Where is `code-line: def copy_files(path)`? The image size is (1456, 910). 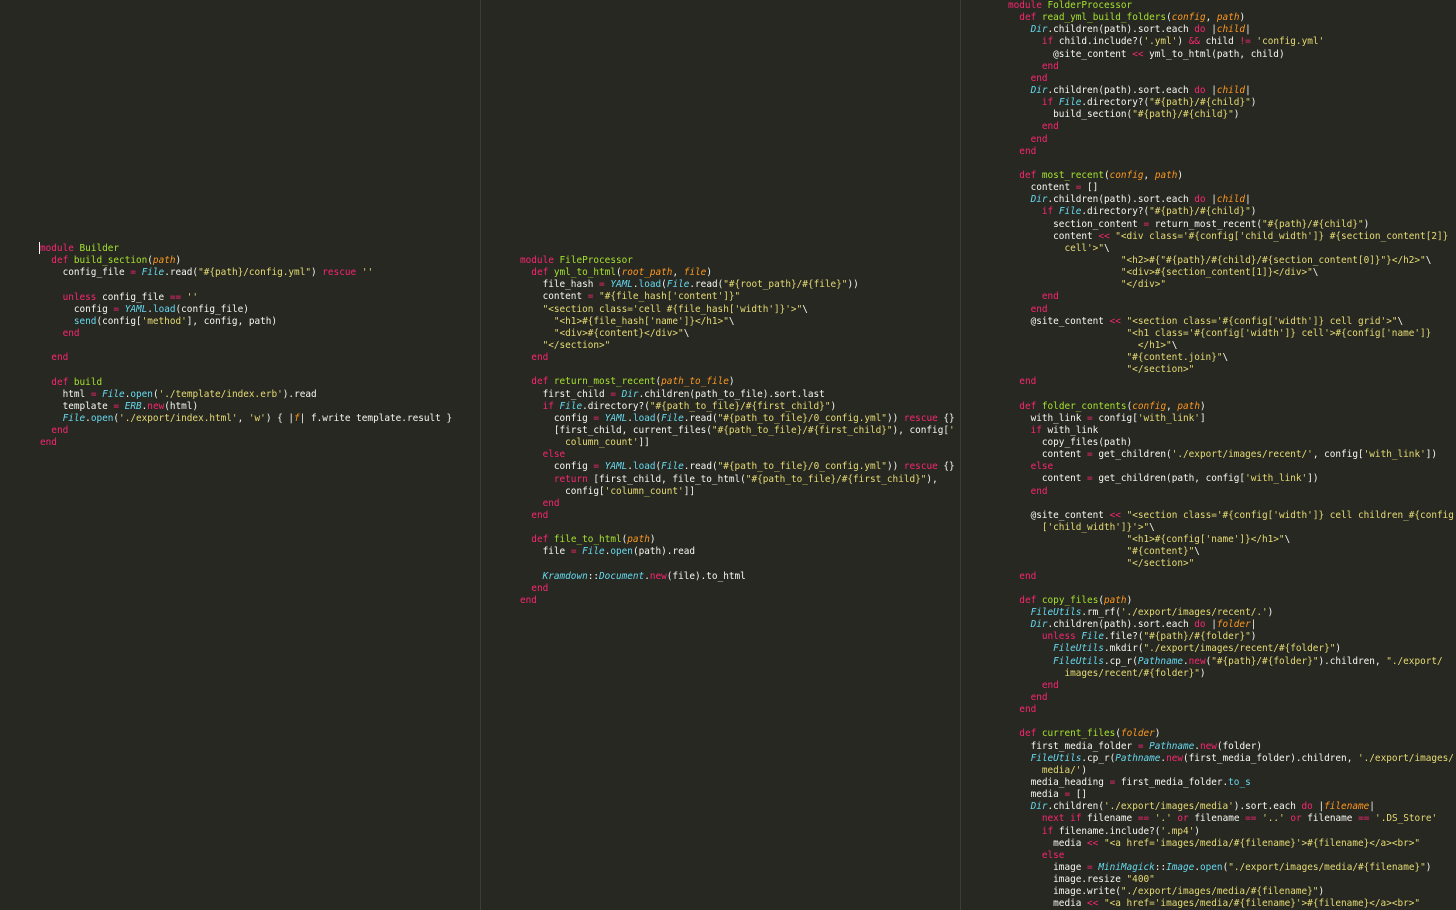 code-line: def copy_files(path) is located at coordinates (1232, 601).